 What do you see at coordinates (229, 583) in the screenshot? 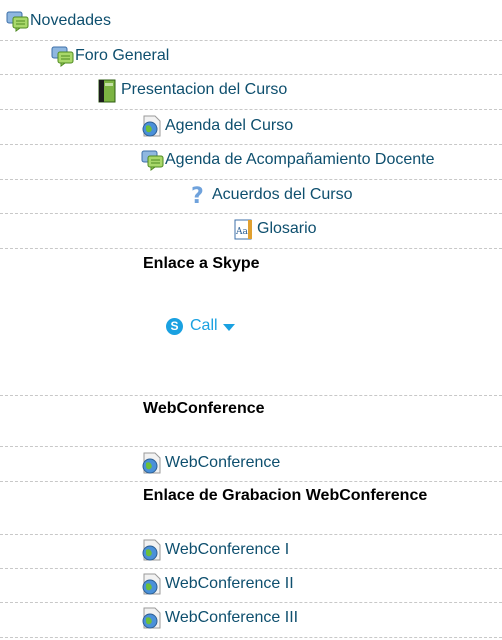
I see `item-label: WebConference II` at bounding box center [229, 583].